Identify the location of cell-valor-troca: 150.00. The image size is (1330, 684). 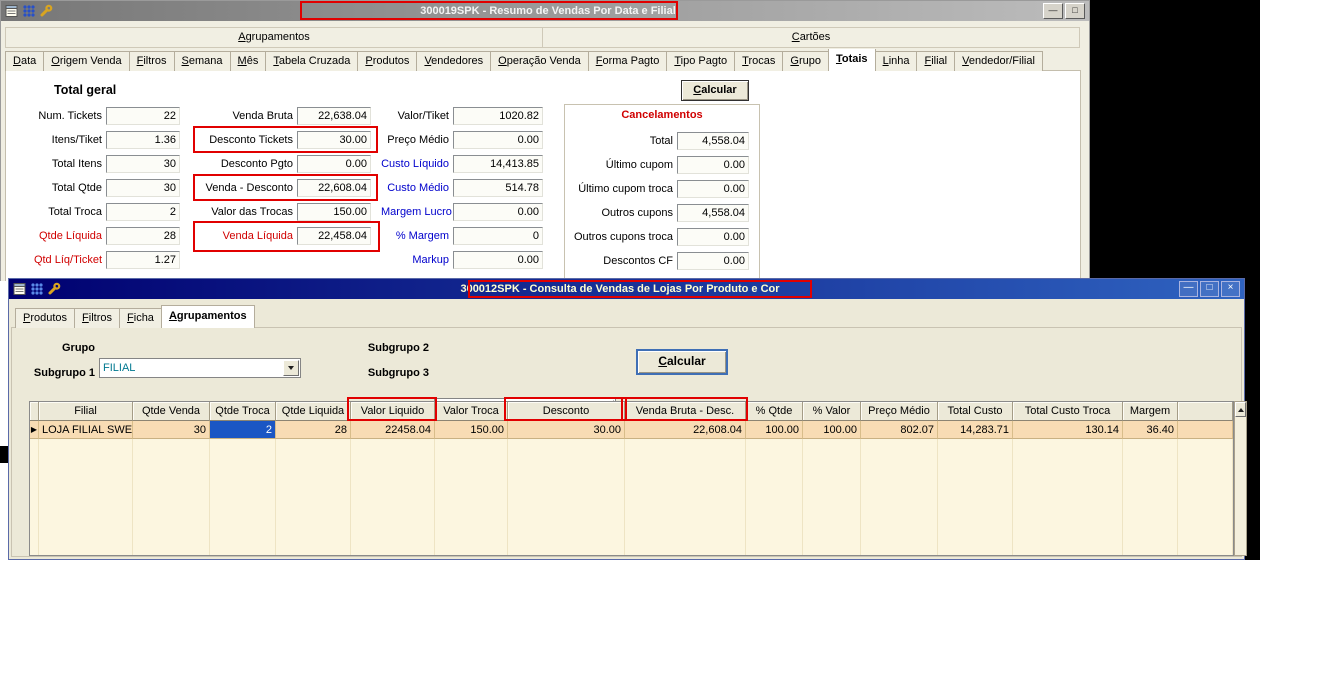
(471, 430).